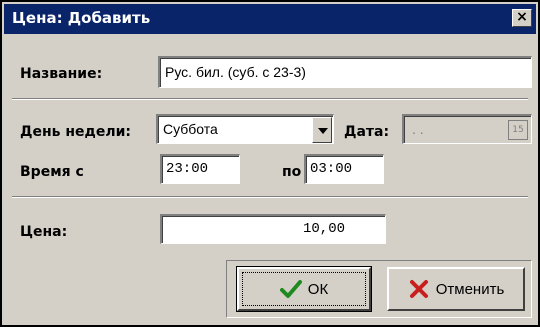 The width and height of the screenshot is (540, 327). I want to click on time-to-value: 03:00, so click(331, 169).